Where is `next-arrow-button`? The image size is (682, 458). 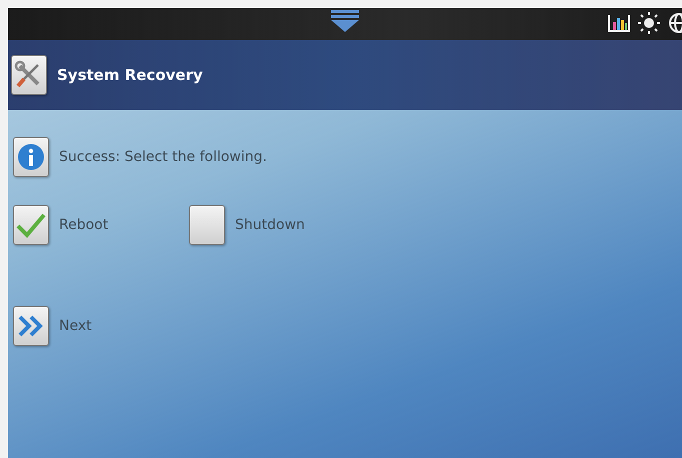 next-arrow-button is located at coordinates (31, 326).